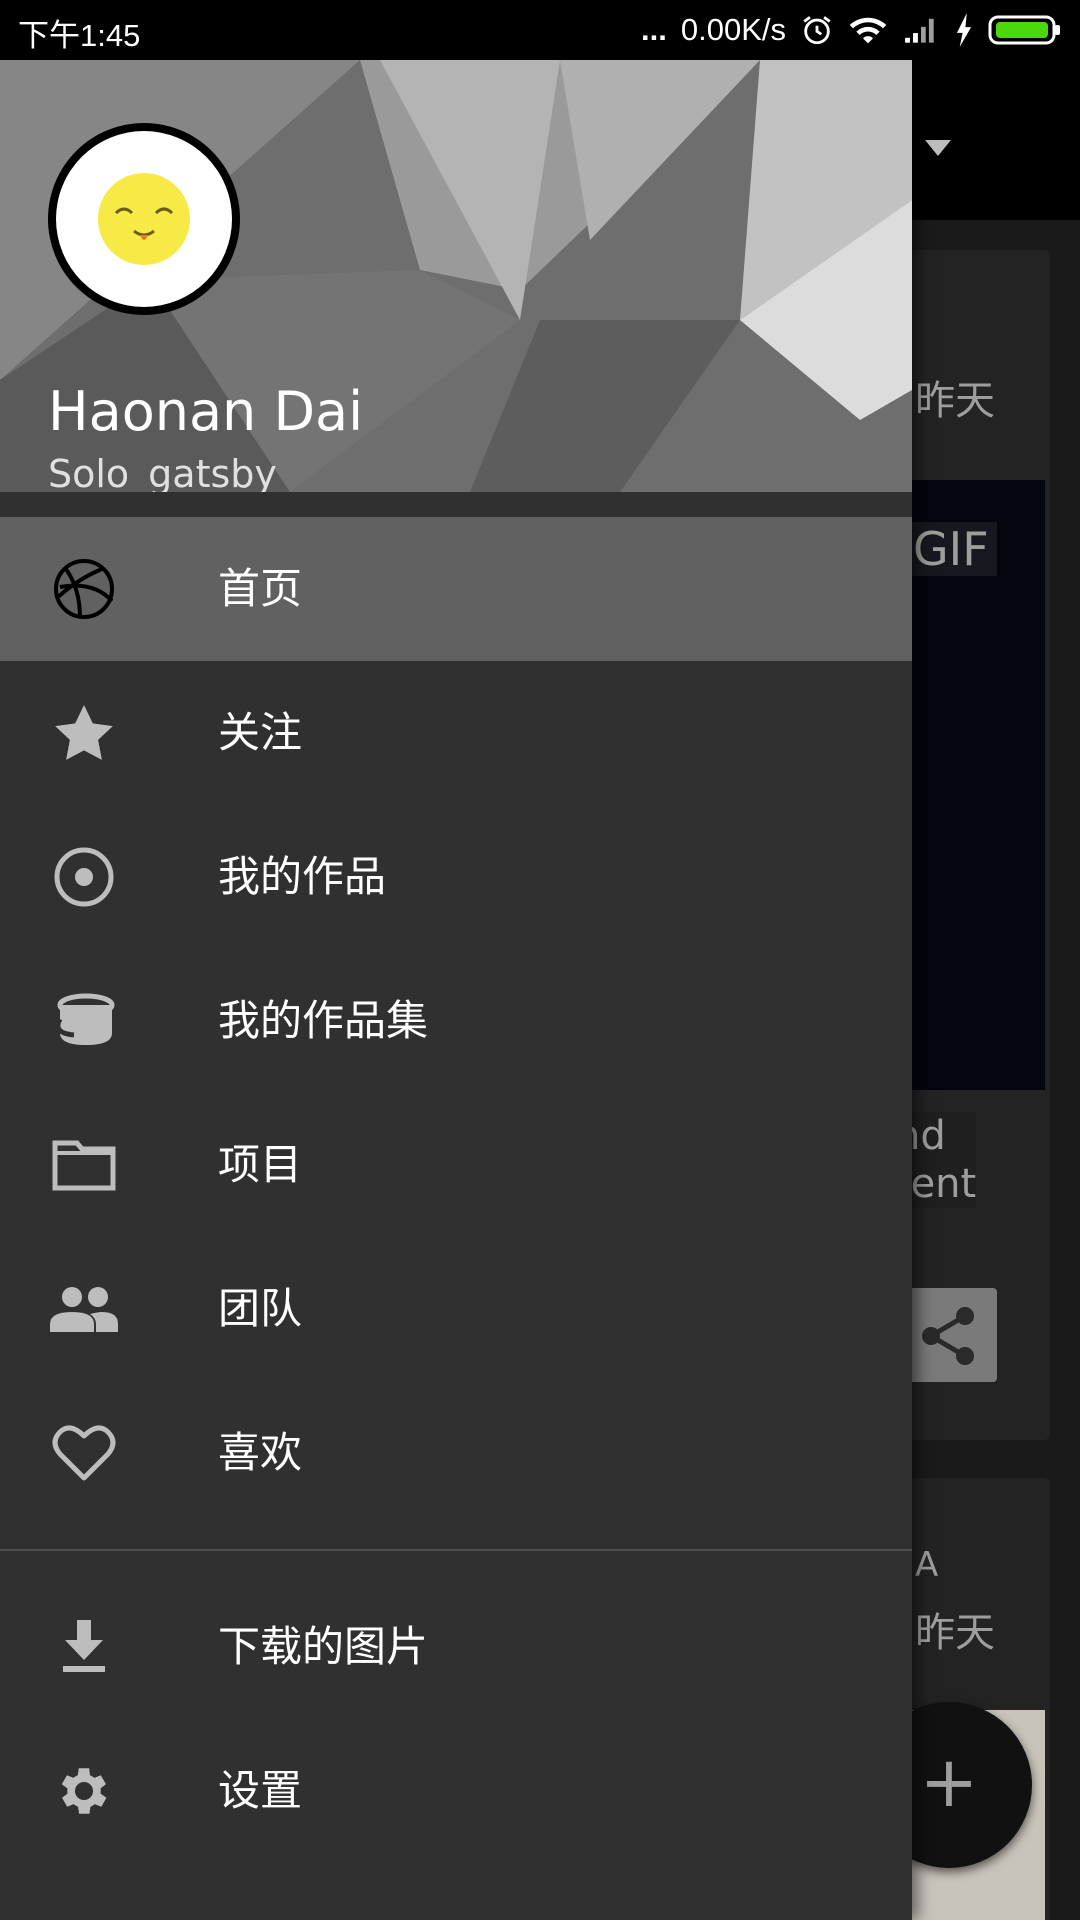 Image resolution: width=1080 pixels, height=1920 pixels. Describe the element at coordinates (302, 876) in the screenshot. I see `drawer-item-label: 我的作品` at that location.